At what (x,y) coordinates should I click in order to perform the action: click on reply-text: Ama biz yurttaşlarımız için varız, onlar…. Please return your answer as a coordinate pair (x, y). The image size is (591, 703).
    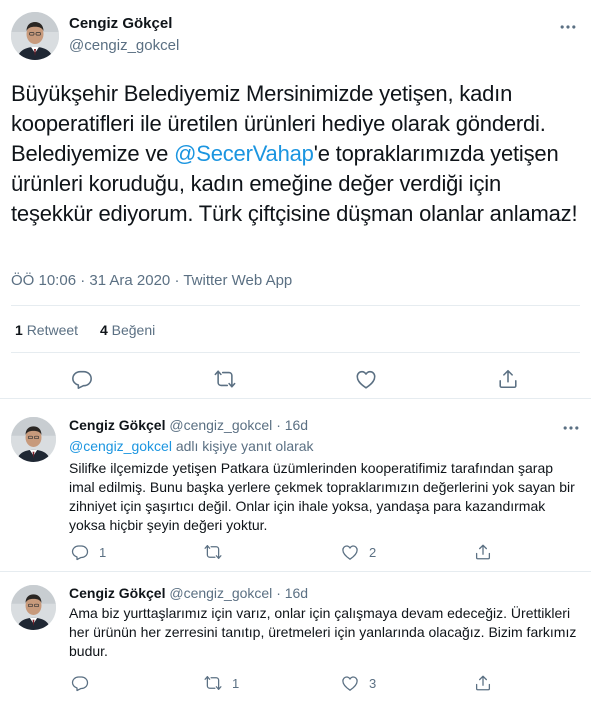
    Looking at the image, I should click on (323, 632).